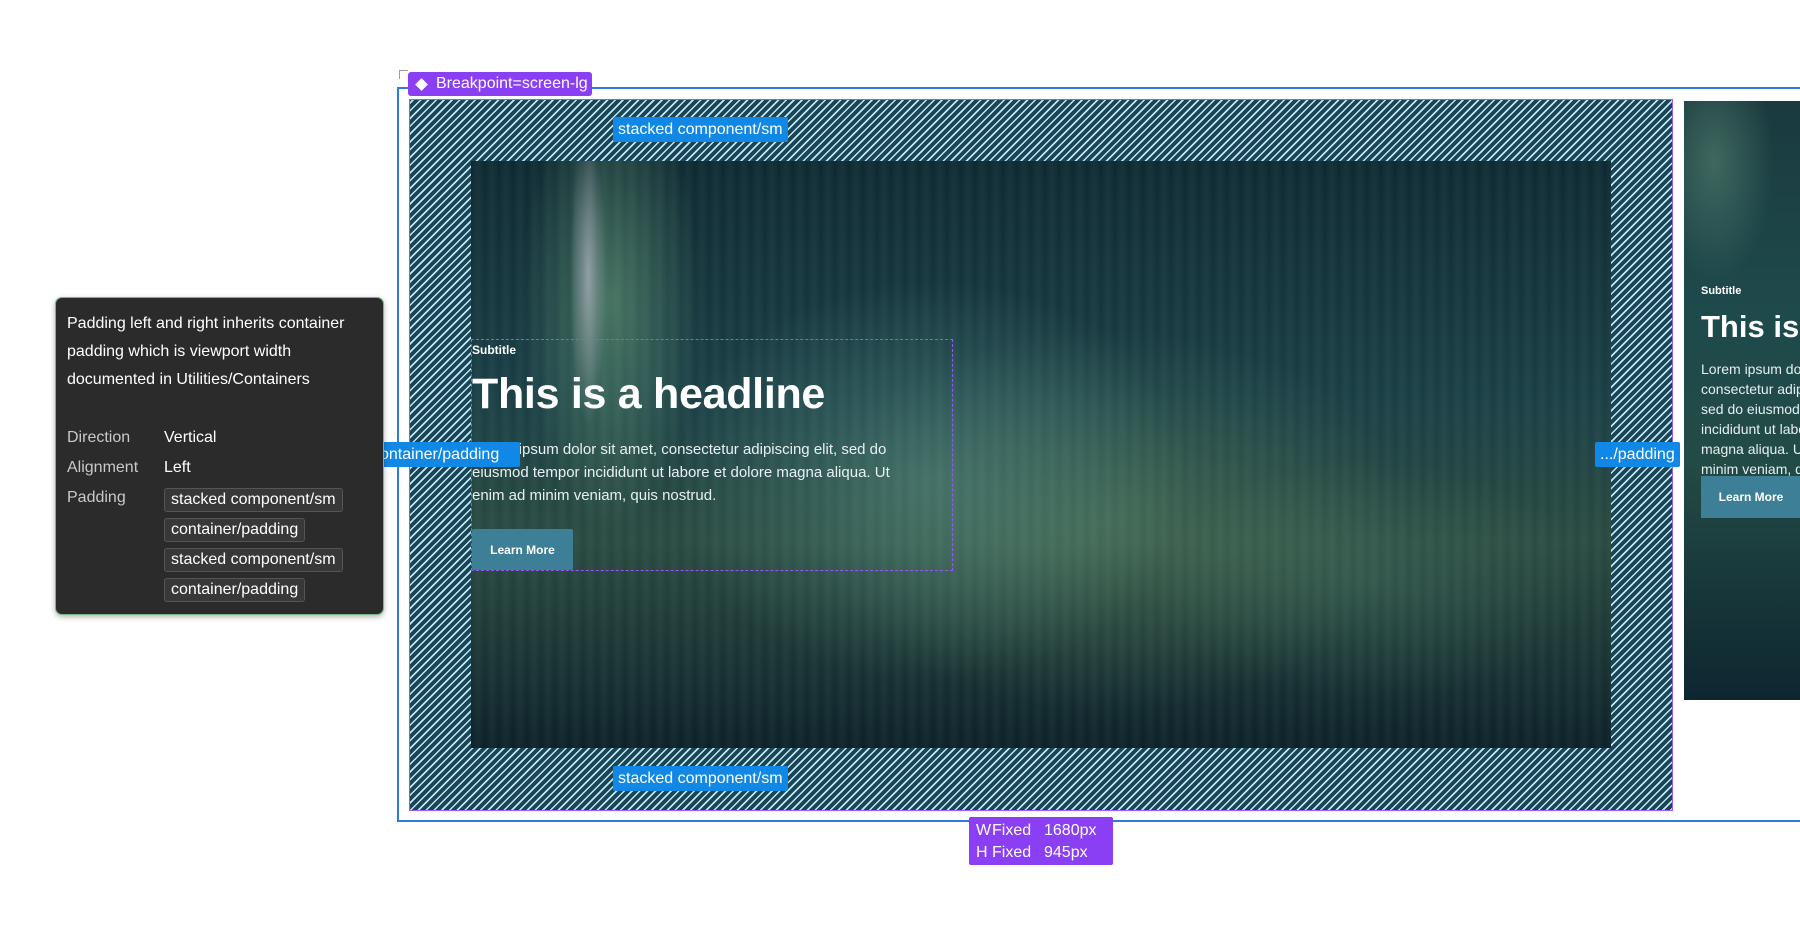  Describe the element at coordinates (1012, 830) in the screenshot. I see `width-mode: Fixed` at that location.